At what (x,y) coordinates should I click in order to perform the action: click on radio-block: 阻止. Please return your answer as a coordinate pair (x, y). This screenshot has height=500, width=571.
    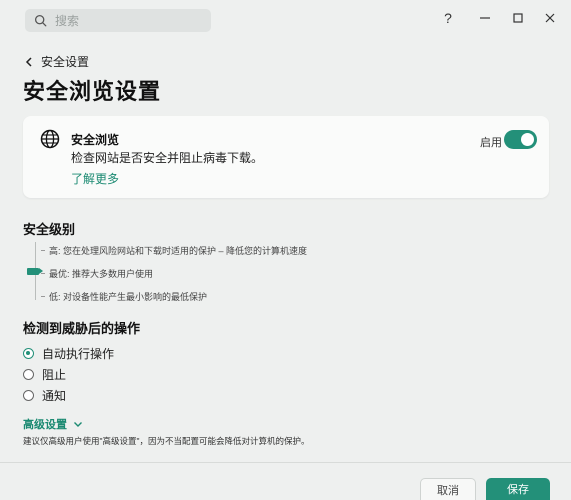
    Looking at the image, I should click on (44, 374).